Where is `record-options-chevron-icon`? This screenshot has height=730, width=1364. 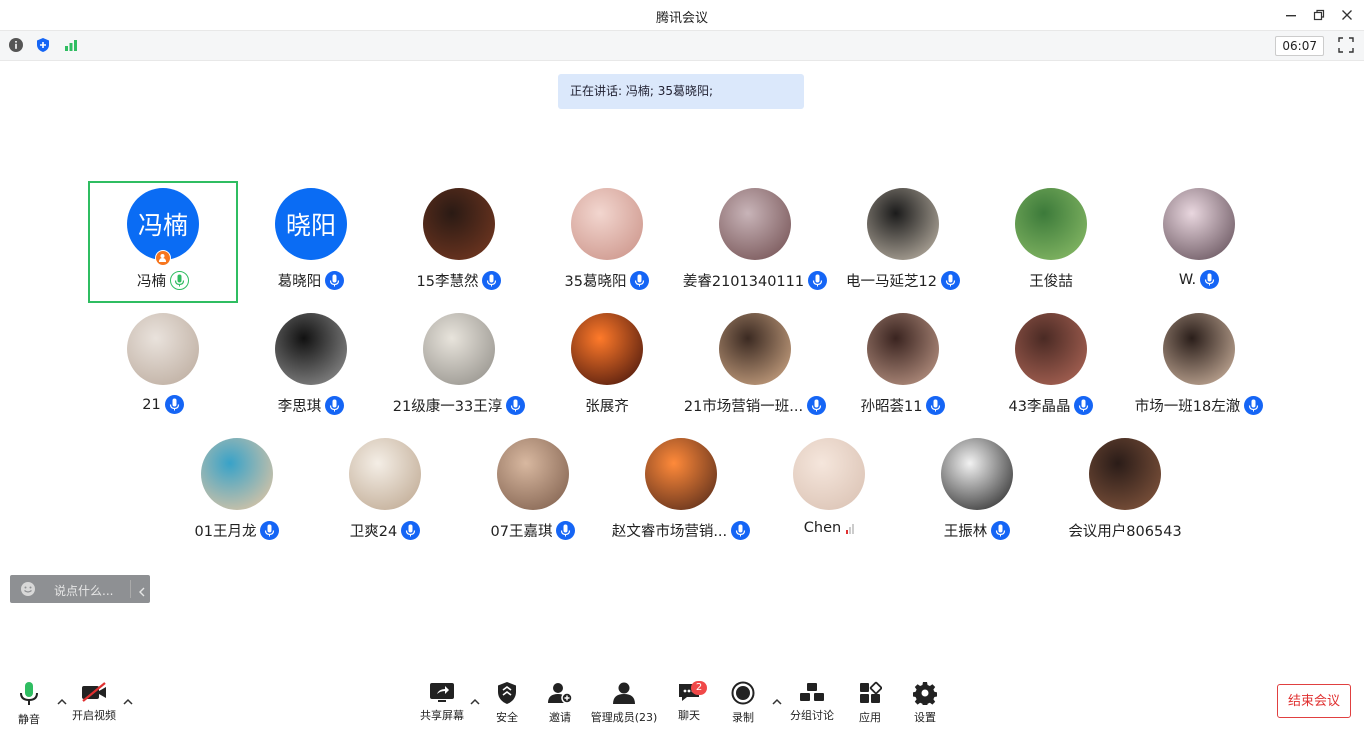
record-options-chevron-icon is located at coordinates (777, 699).